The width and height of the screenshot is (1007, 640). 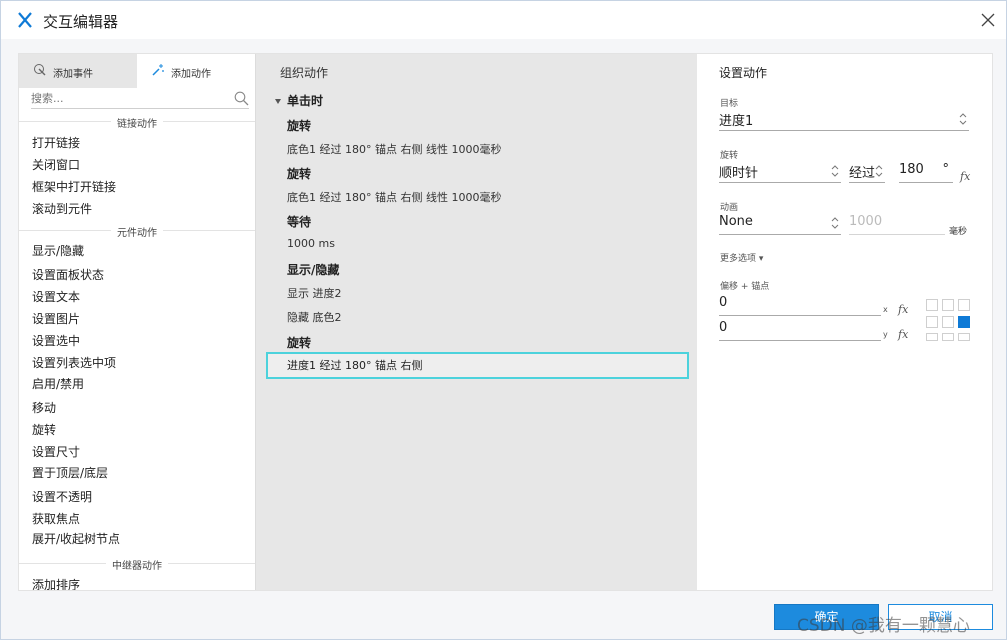 I want to click on action-item-open-link: 打开链接, so click(x=56, y=142).